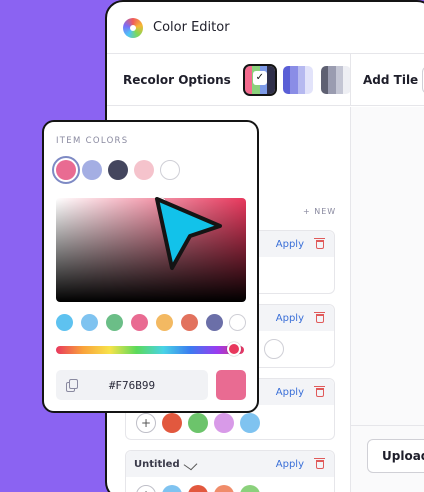  What do you see at coordinates (190, 464) in the screenshot?
I see `pencil-icon` at bounding box center [190, 464].